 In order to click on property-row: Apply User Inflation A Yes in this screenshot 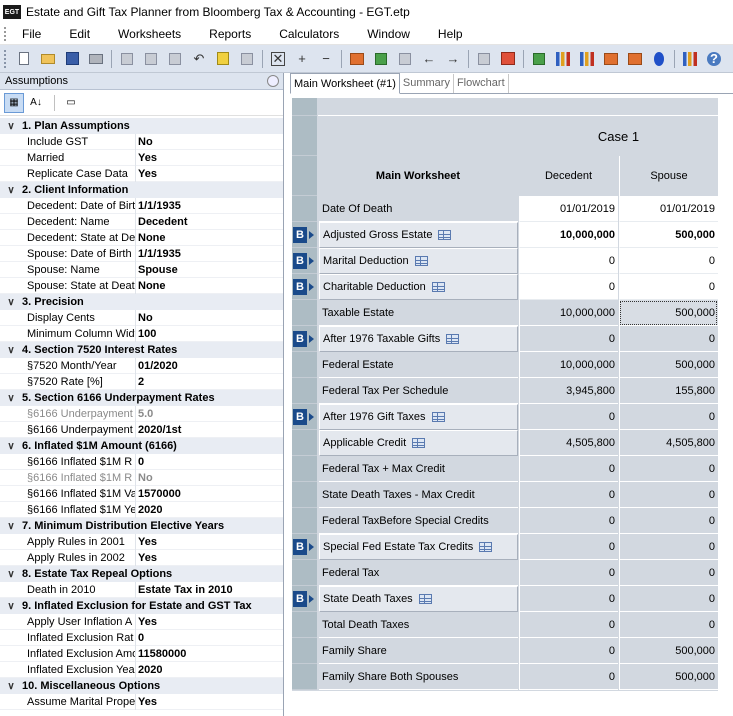, I will do `click(141, 621)`.